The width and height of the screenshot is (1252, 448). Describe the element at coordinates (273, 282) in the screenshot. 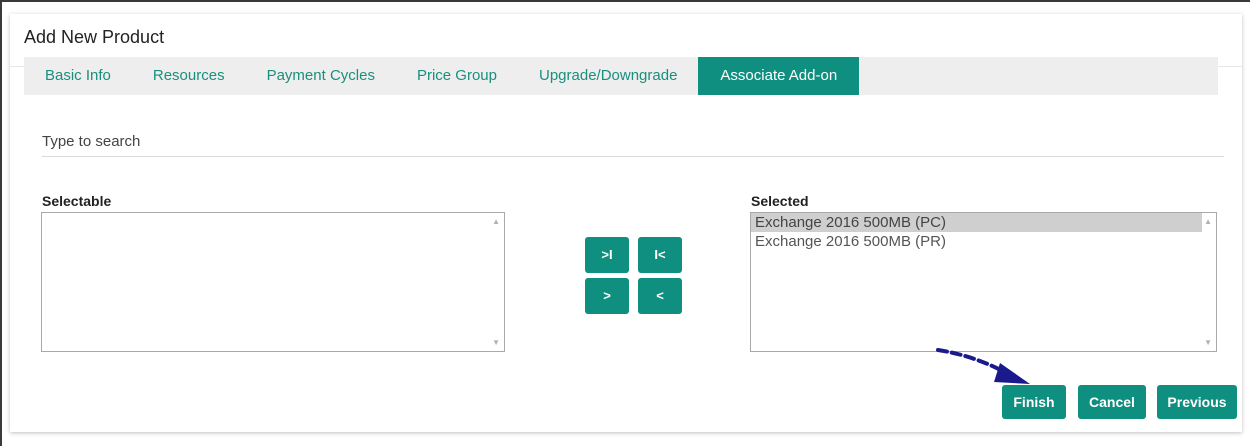

I see `selectable-list: ▲ ▼` at that location.